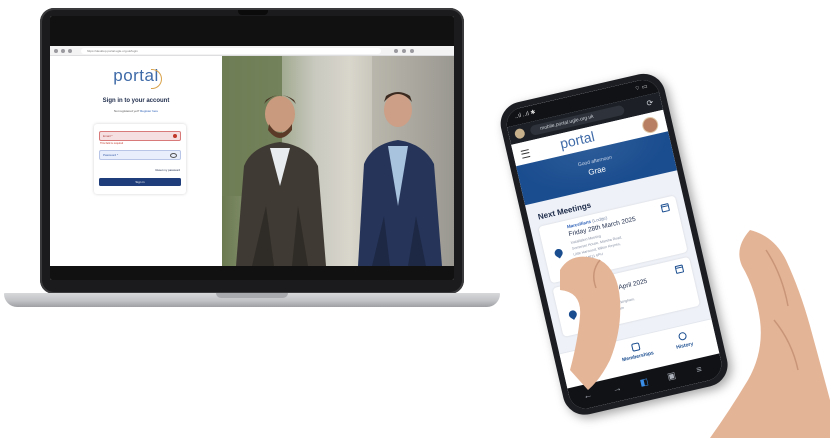  I want to click on bookmark-icon, so click(396, 50).